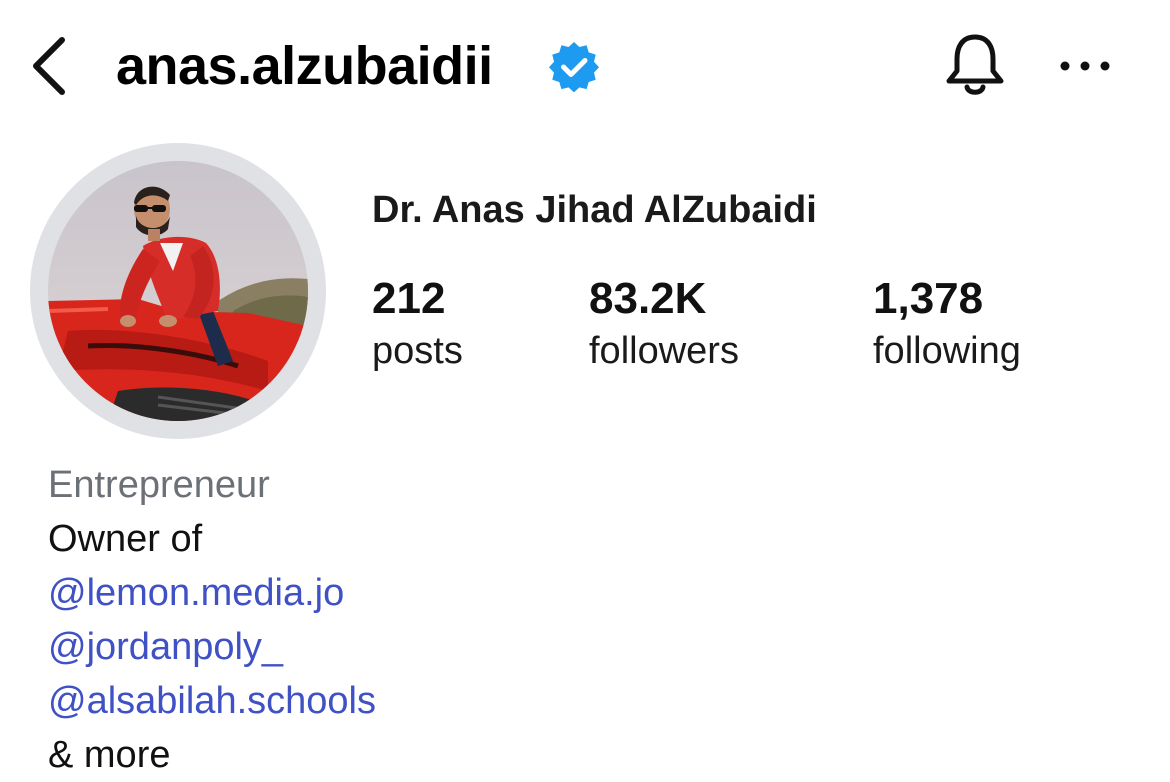 The height and width of the screenshot is (782, 1170). I want to click on verified-badge-icon, so click(574, 67).